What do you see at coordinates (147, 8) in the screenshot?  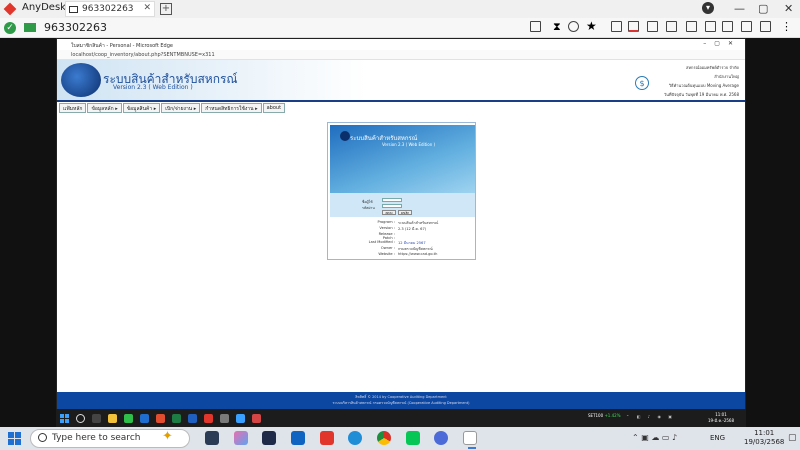 I see `close-tab-icon: ✕` at bounding box center [147, 8].